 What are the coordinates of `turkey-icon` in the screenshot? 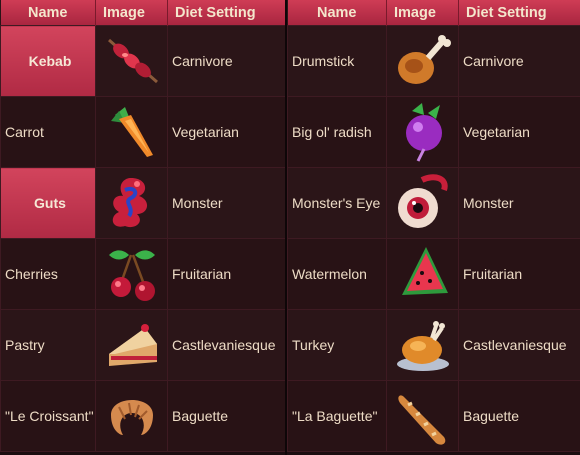 It's located at (422, 345).